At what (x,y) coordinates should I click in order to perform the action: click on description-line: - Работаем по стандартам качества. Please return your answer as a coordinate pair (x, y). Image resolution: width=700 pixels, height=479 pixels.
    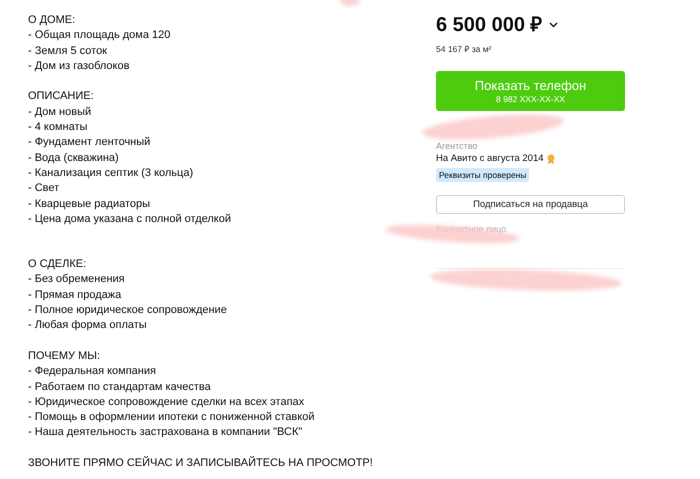
    Looking at the image, I should click on (120, 387).